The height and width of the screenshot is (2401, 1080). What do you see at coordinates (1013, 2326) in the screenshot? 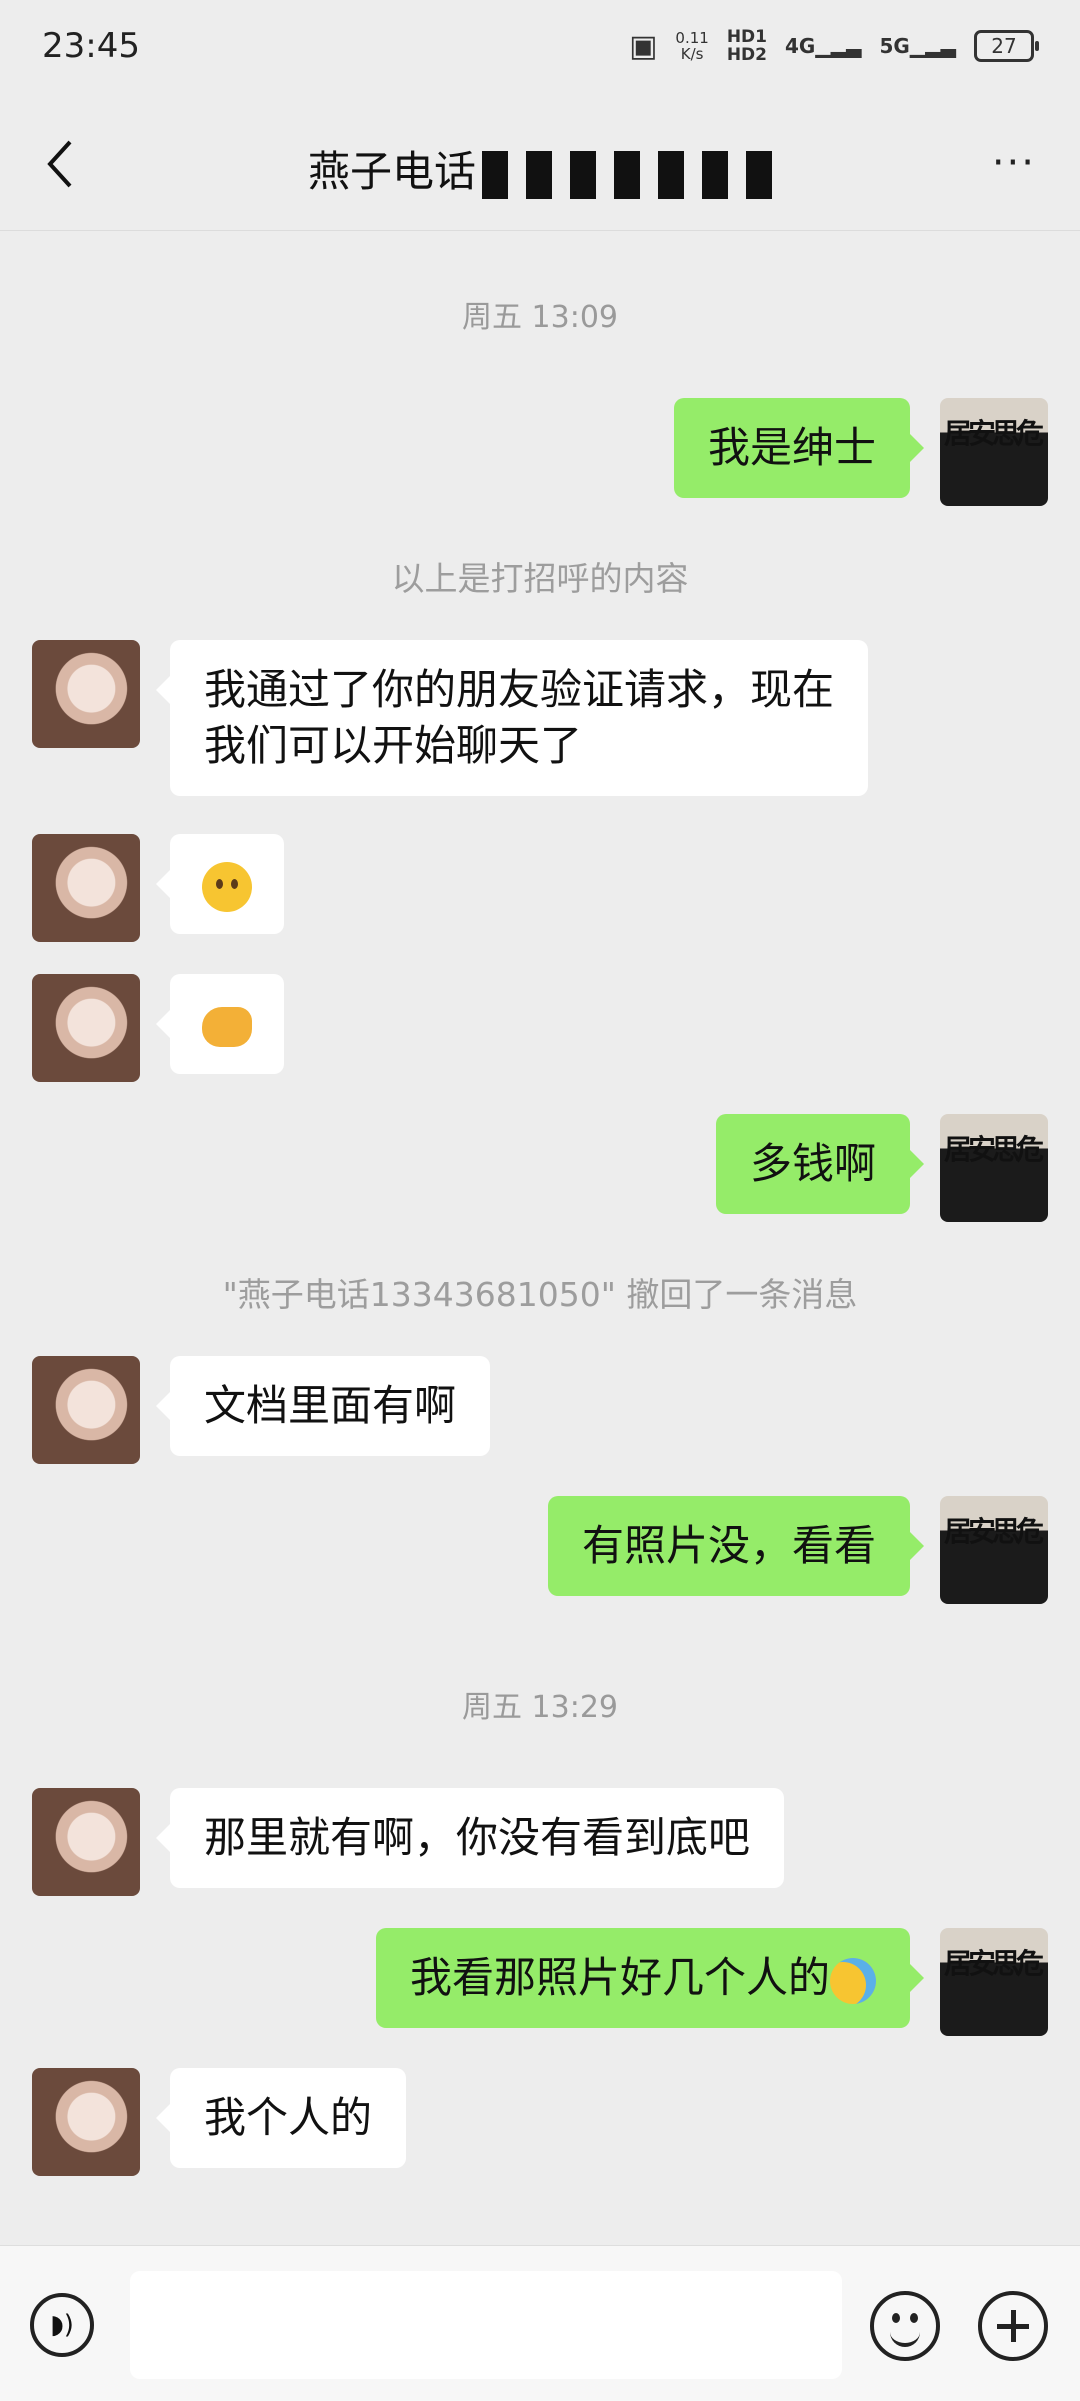
I see `plus-icon` at bounding box center [1013, 2326].